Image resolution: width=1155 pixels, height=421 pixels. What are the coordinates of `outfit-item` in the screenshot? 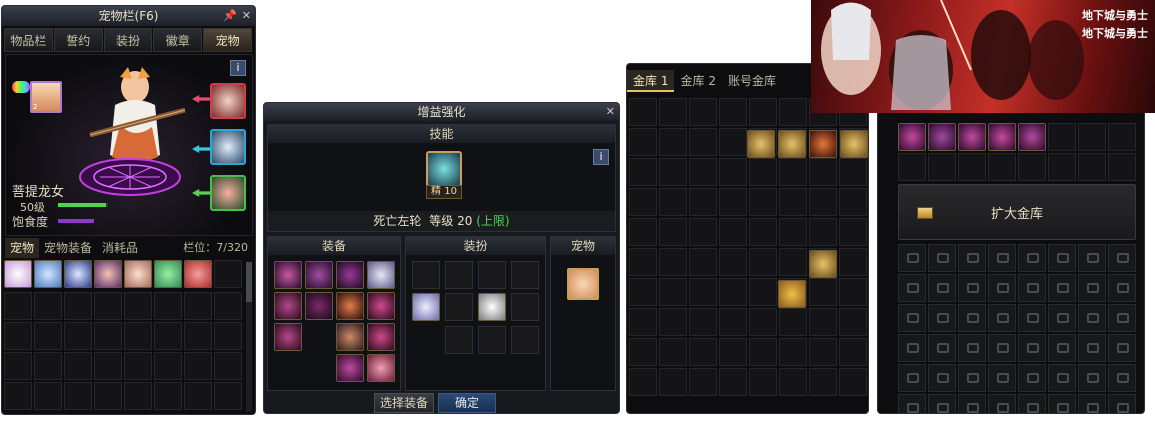 It's located at (426, 307).